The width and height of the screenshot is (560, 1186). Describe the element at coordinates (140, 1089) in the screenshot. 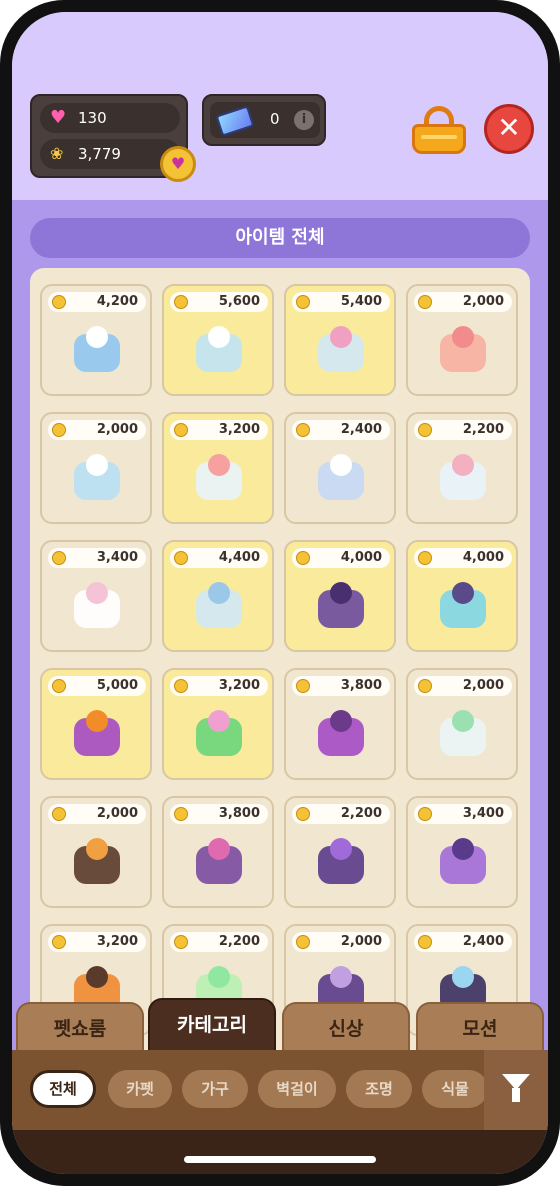

I see `filter-chip: 카펫` at that location.